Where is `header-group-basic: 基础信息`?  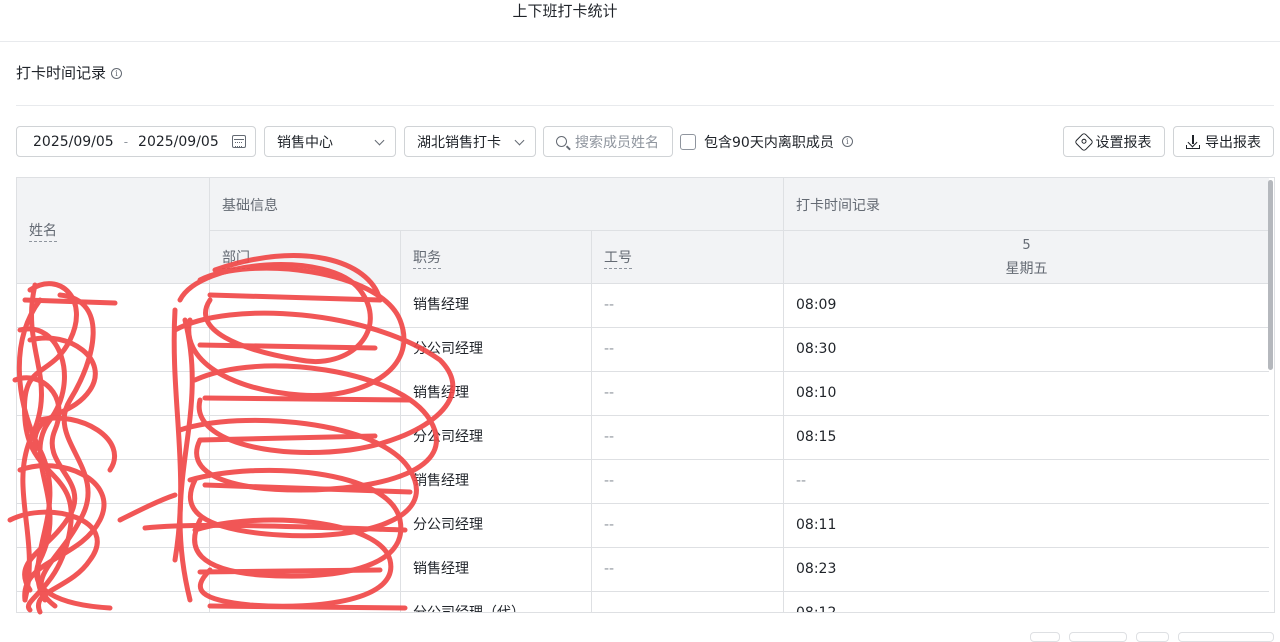
header-group-basic: 基础信息 is located at coordinates (497, 204).